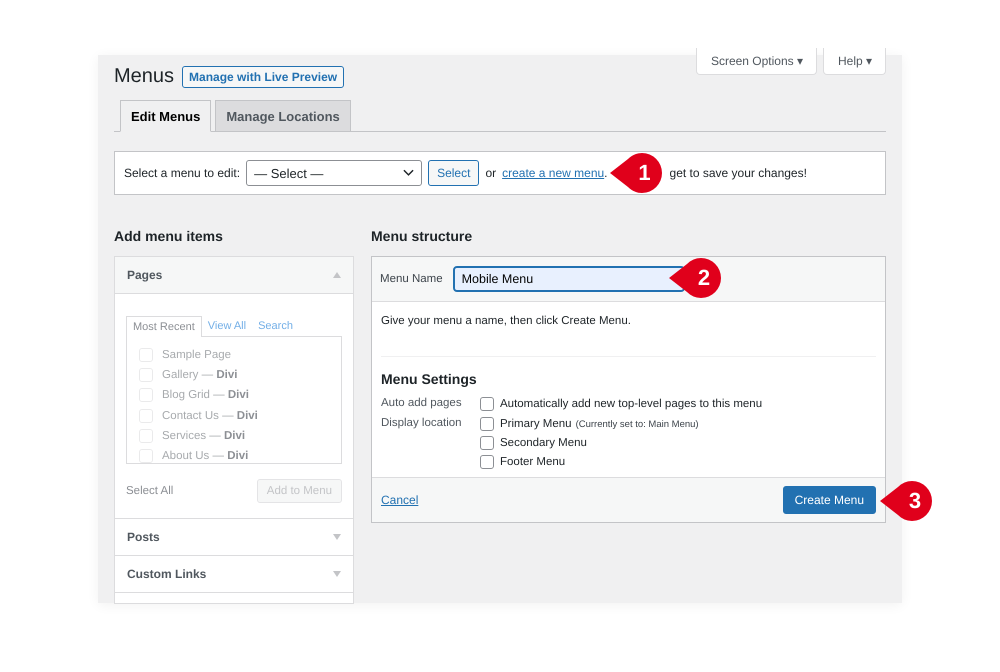 Image resolution: width=1000 pixels, height=672 pixels. I want to click on select-button: Select, so click(454, 173).